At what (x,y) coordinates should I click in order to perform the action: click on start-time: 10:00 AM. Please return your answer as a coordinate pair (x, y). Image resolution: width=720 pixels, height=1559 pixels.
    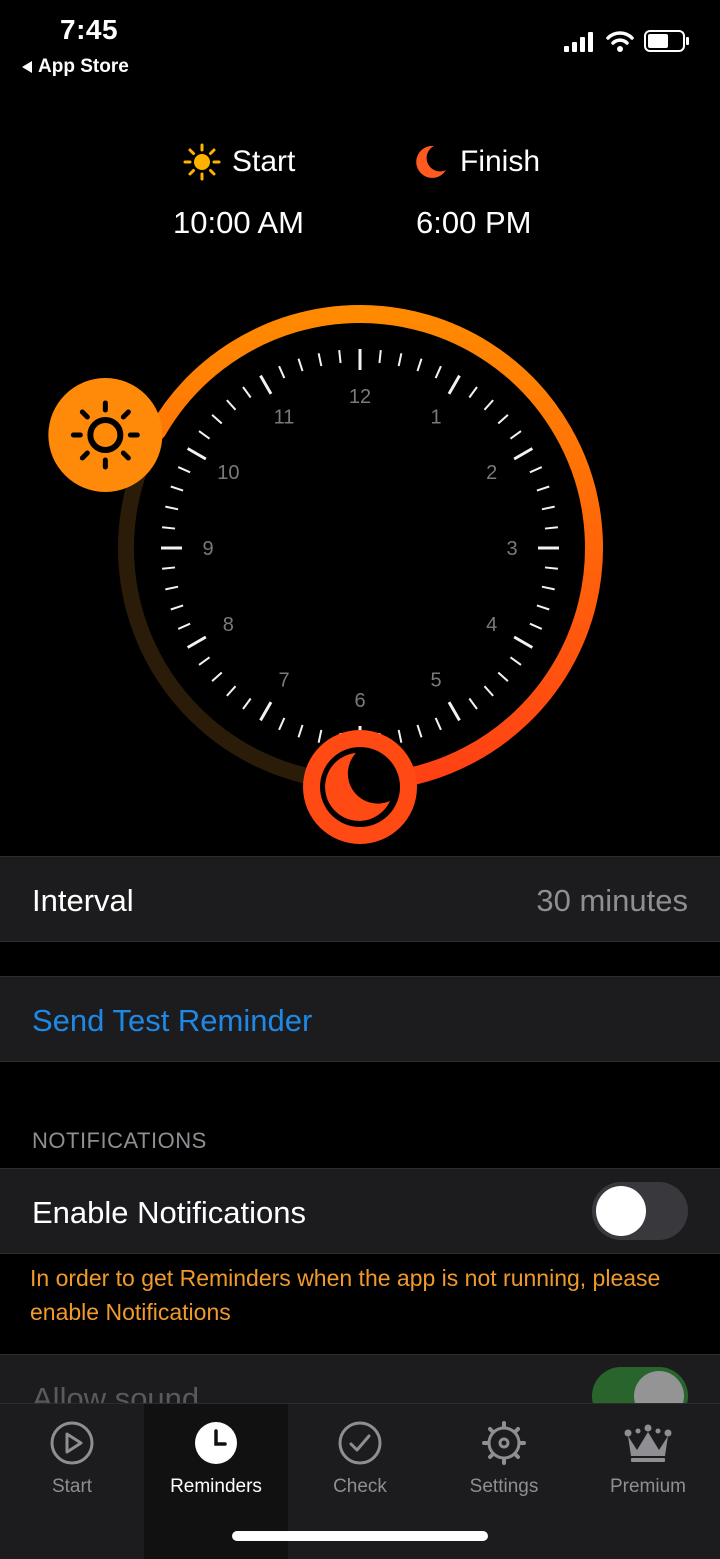
    Looking at the image, I should click on (238, 223).